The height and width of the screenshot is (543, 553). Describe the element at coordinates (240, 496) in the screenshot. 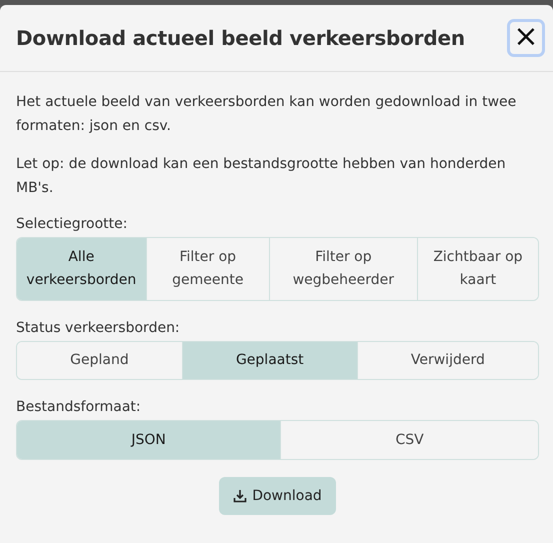

I see `download-icon` at that location.